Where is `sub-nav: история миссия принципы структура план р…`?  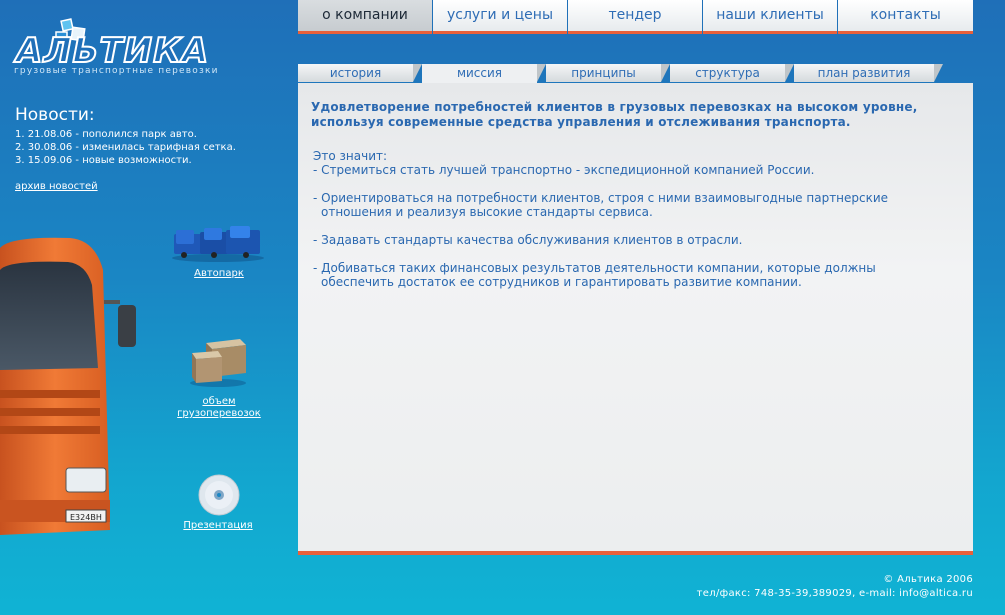 sub-nav: история миссия принципы структура план р… is located at coordinates (635, 74).